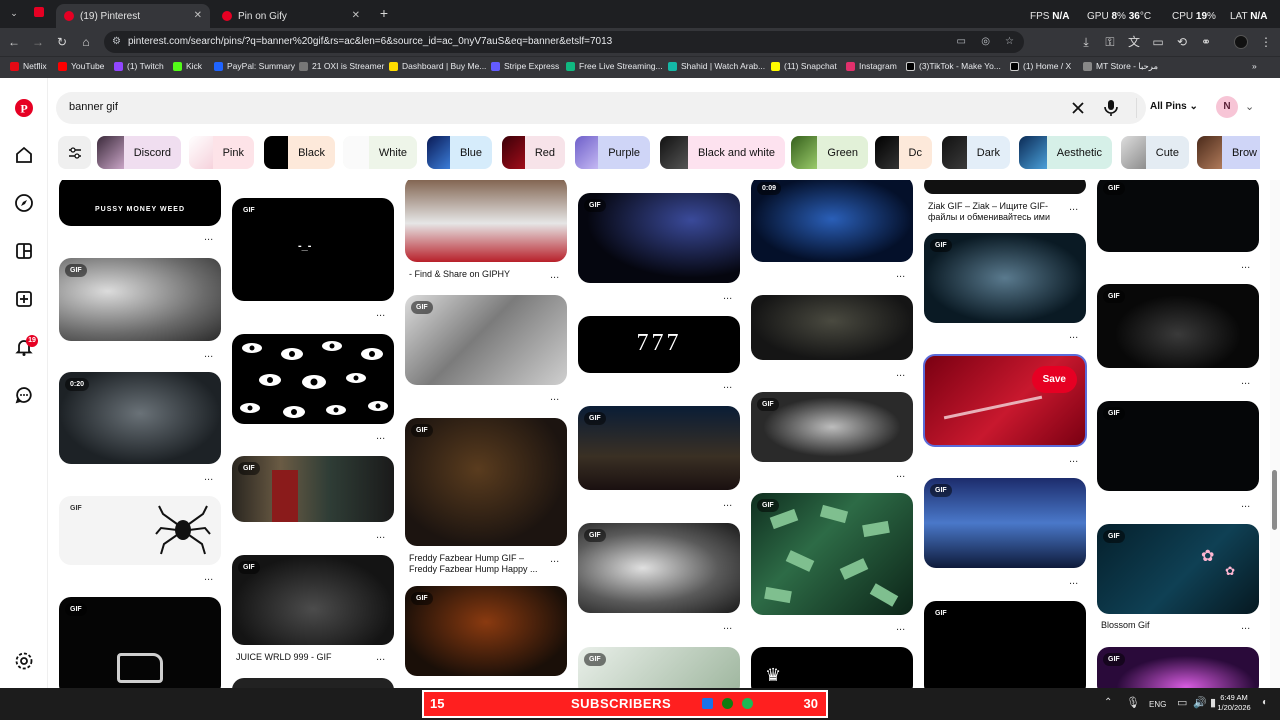  What do you see at coordinates (1157, 704) in the screenshot?
I see `language-indicator: ENG` at bounding box center [1157, 704].